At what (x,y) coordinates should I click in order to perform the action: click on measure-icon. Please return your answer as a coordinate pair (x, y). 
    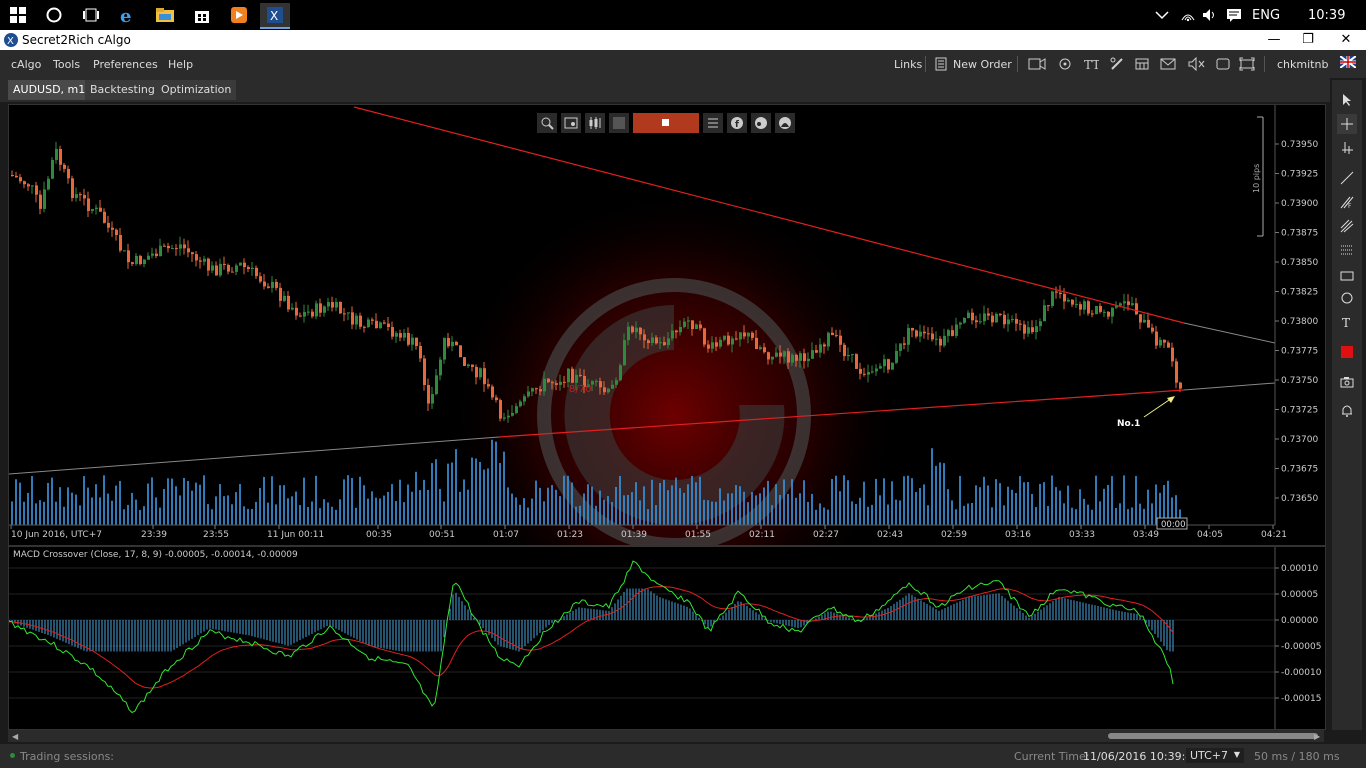
    Looking at the image, I should click on (1347, 148).